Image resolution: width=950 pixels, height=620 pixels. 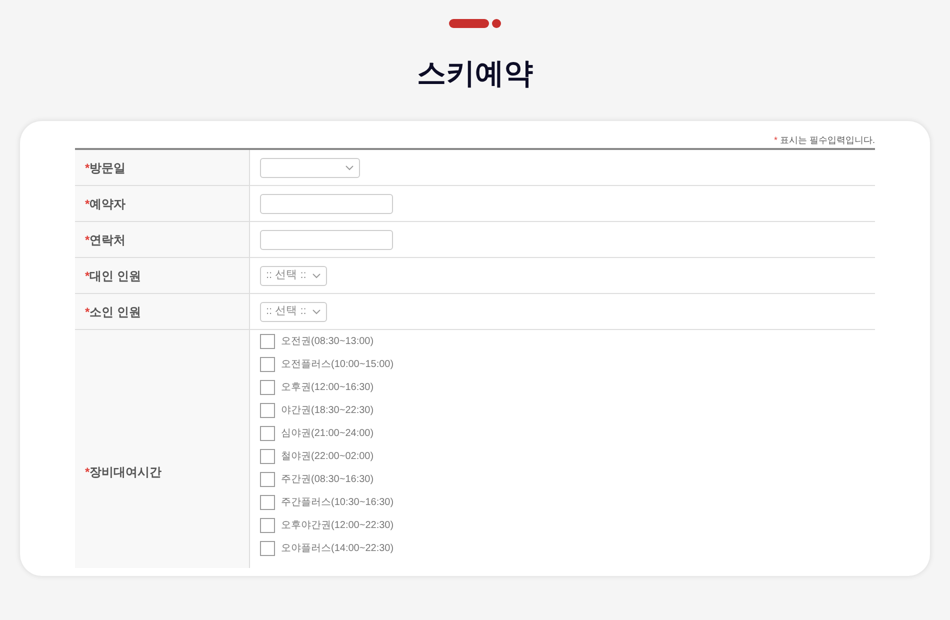 I want to click on page-title: 스키예약, so click(x=475, y=74).